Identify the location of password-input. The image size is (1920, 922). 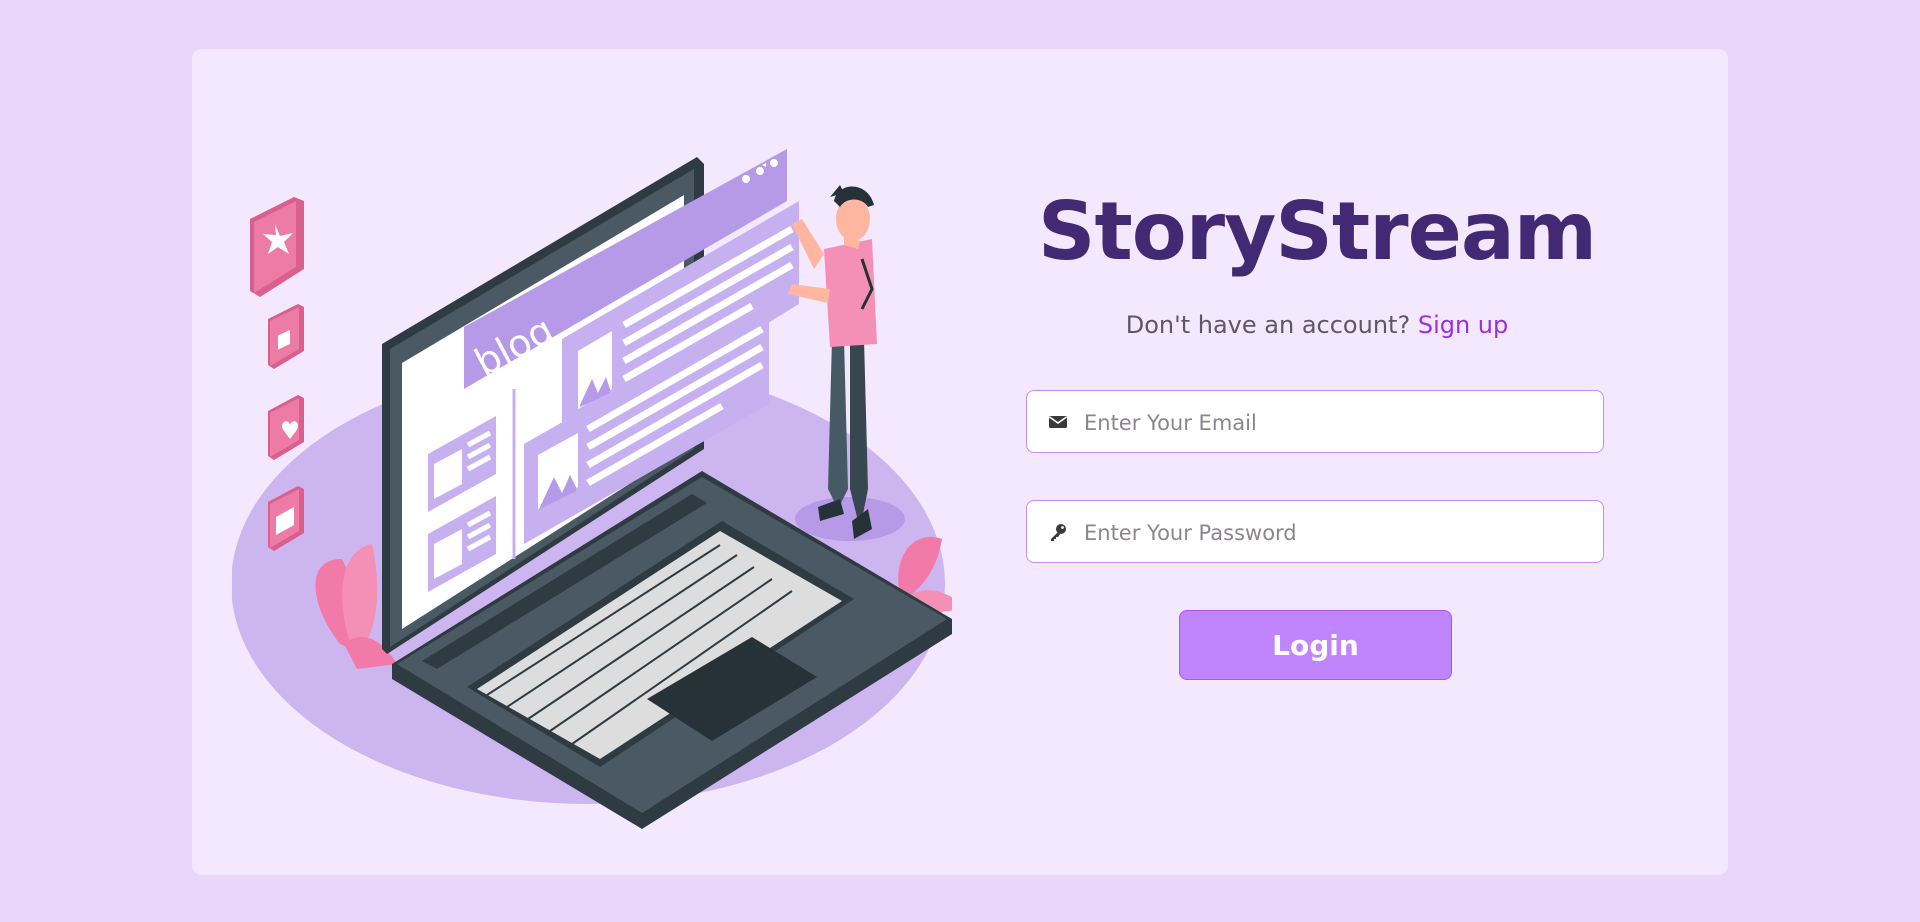
(1334, 532).